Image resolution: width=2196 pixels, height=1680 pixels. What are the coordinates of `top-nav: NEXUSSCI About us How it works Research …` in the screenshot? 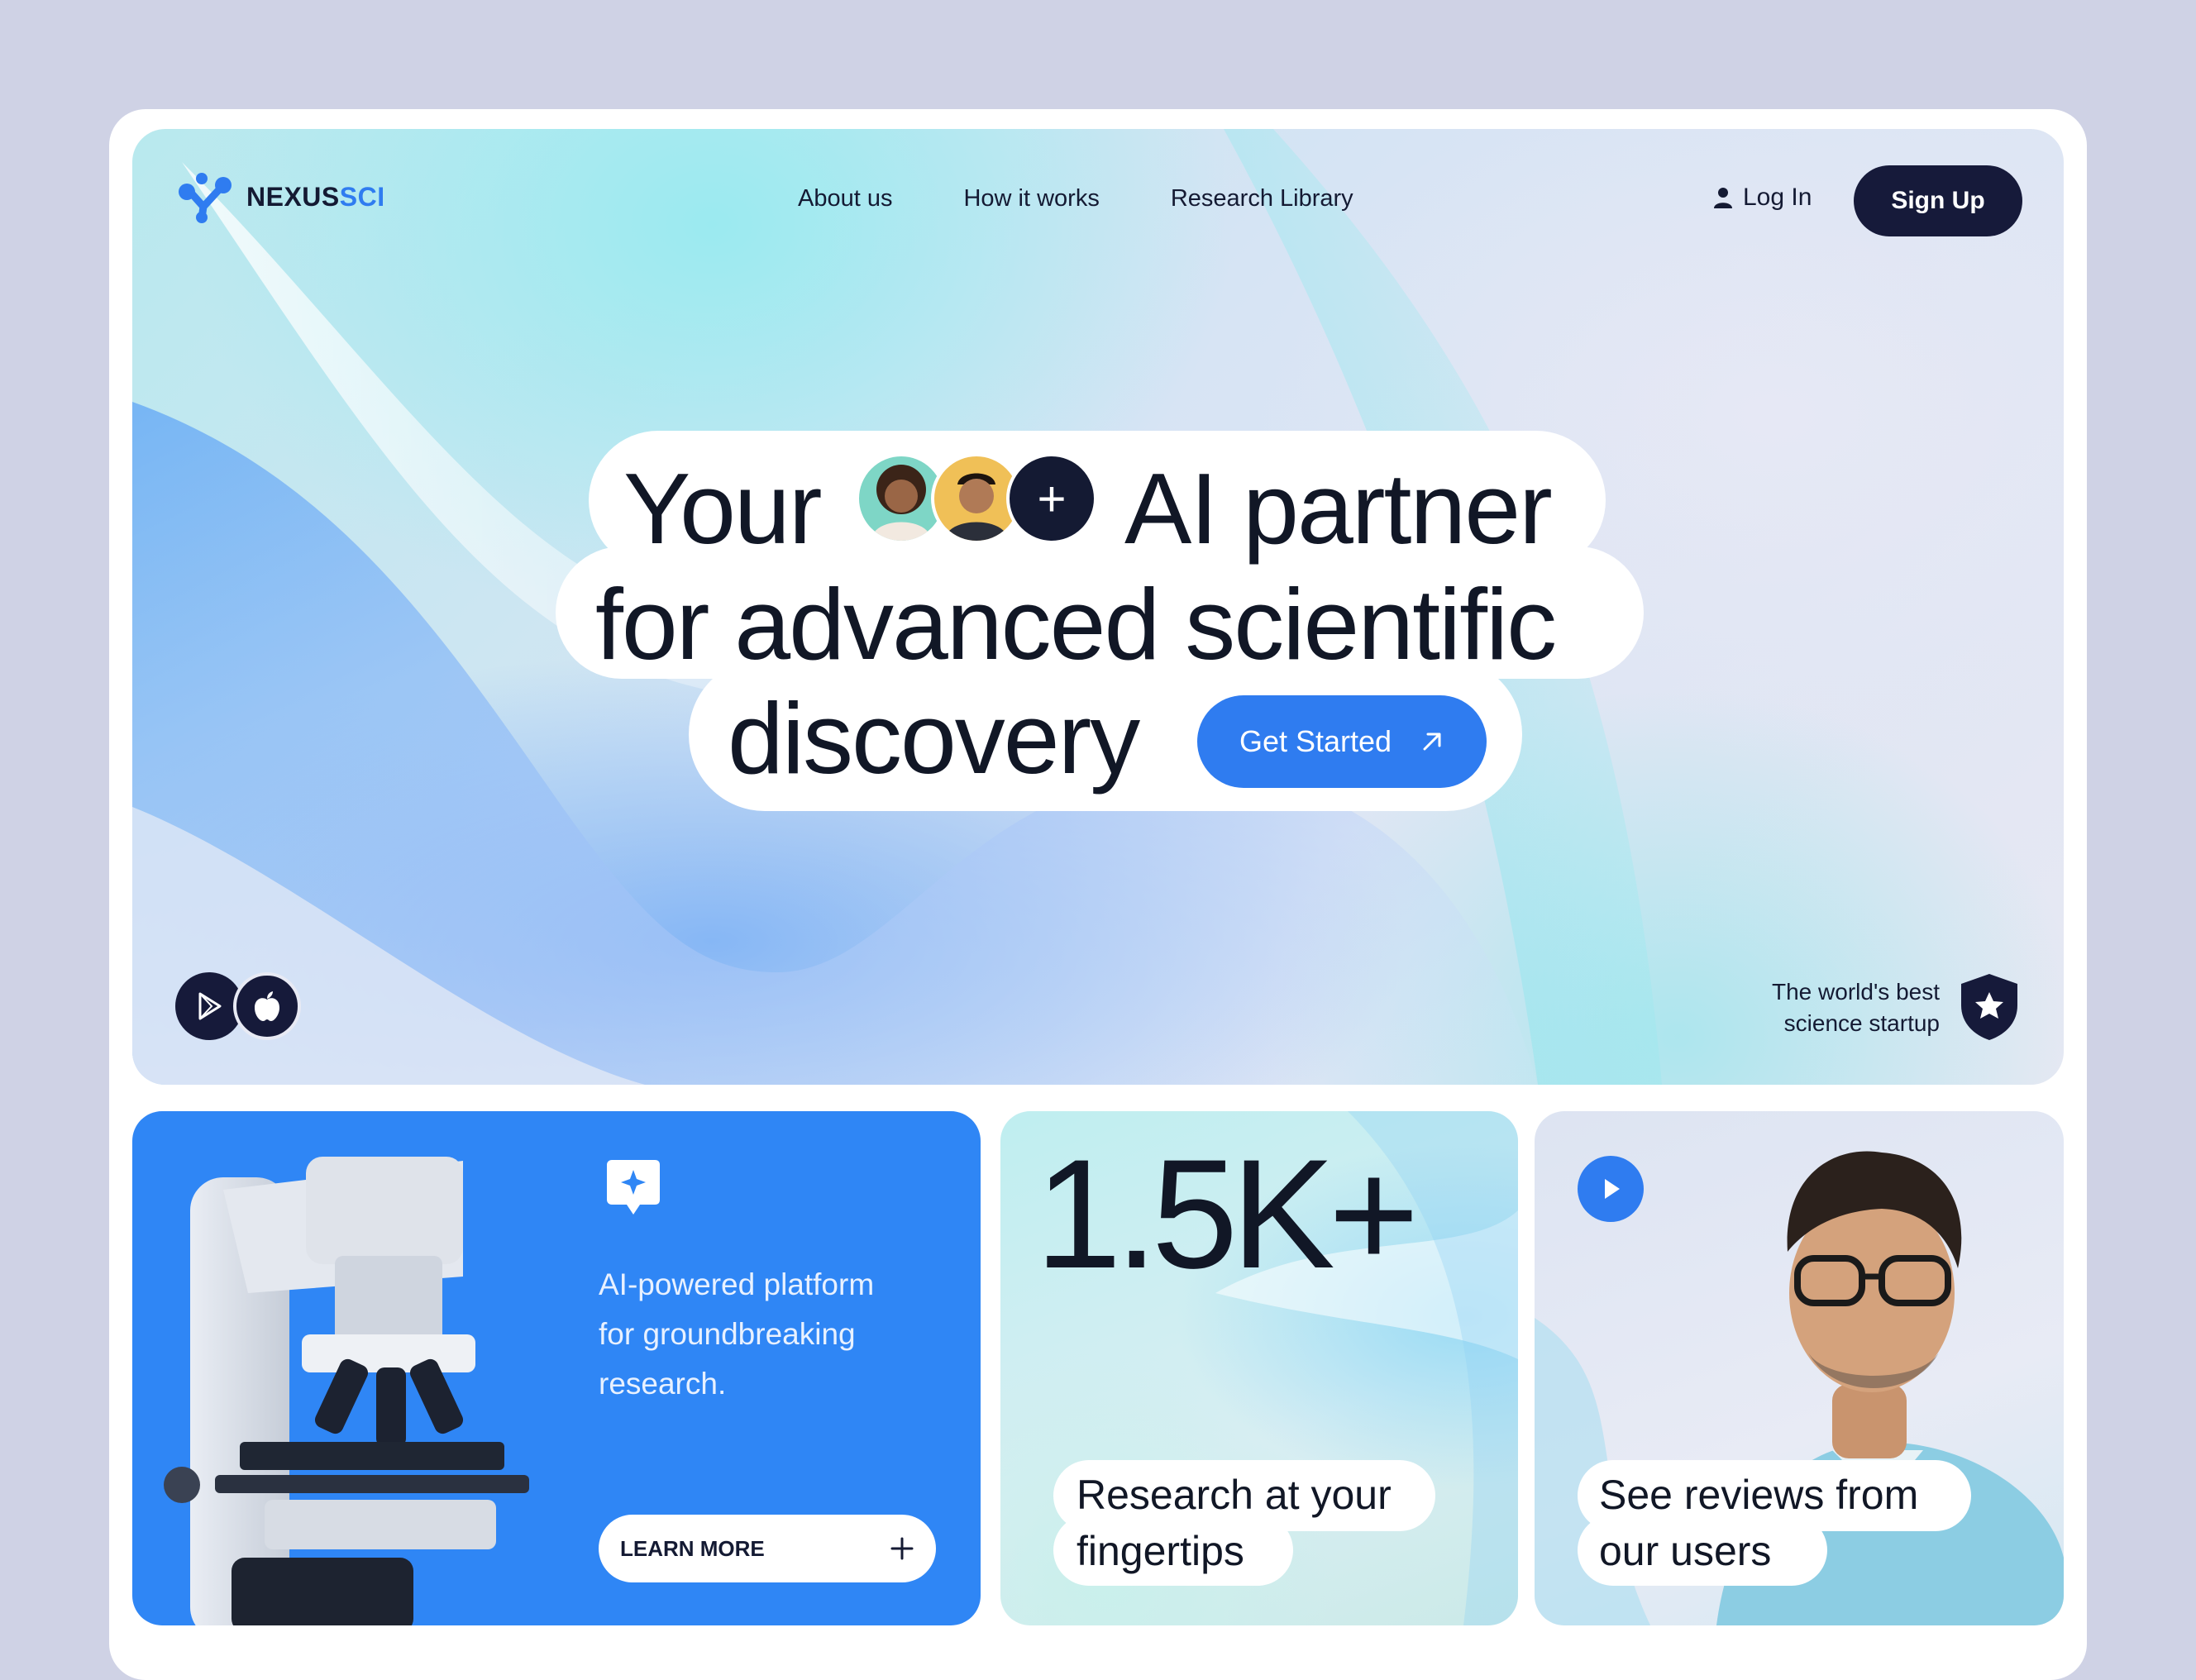 It's located at (1098, 199).